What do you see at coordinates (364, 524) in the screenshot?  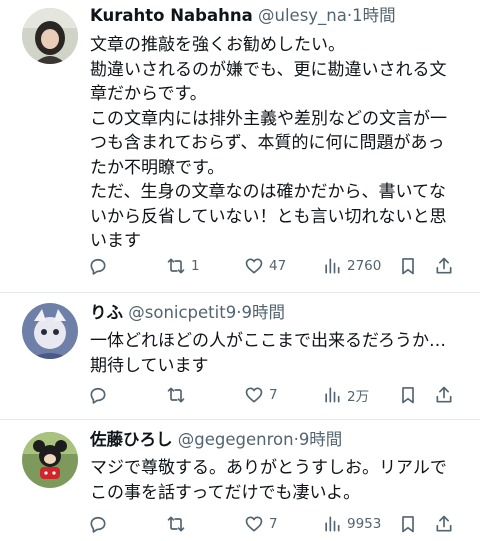 I see `view-count: 9953` at bounding box center [364, 524].